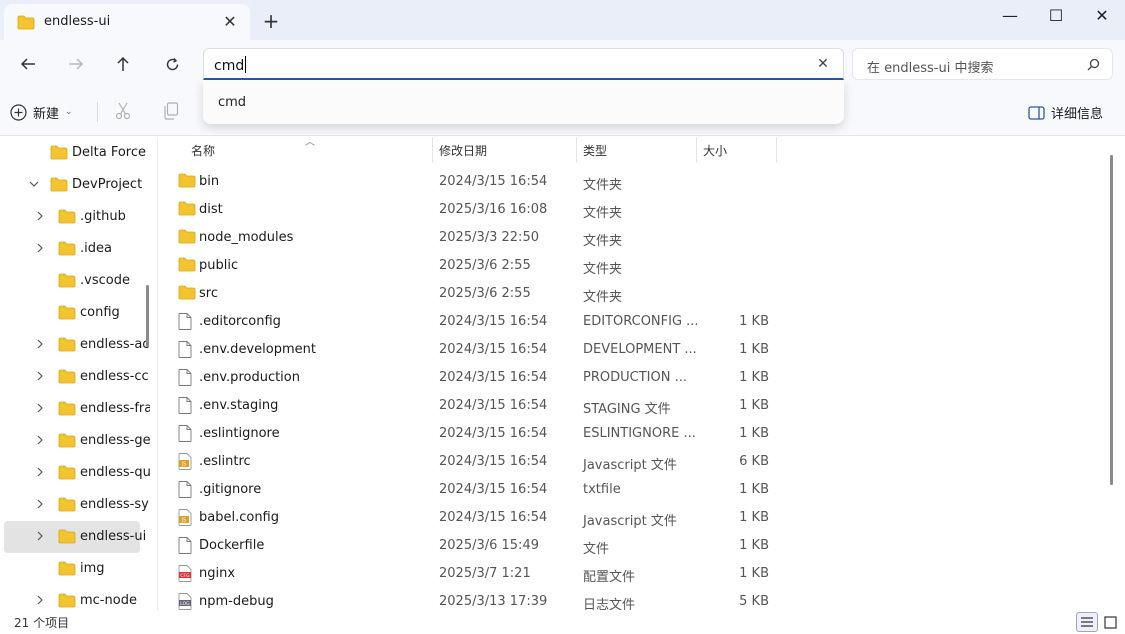 The height and width of the screenshot is (634, 1125). I want to click on minimize-button: —, so click(1010, 16).